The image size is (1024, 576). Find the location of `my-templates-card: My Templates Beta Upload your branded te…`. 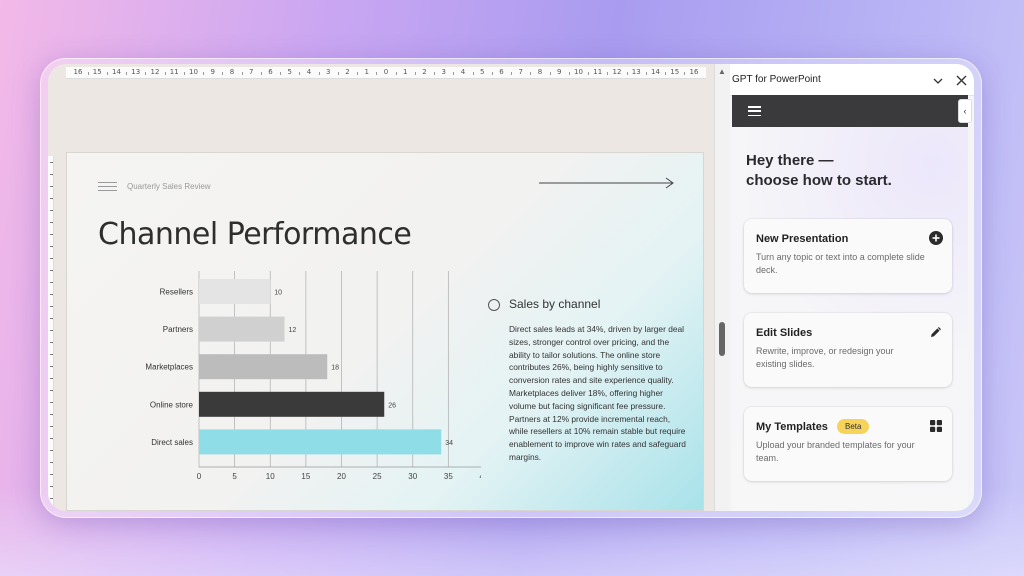

my-templates-card: My Templates Beta Upload your branded te… is located at coordinates (848, 444).